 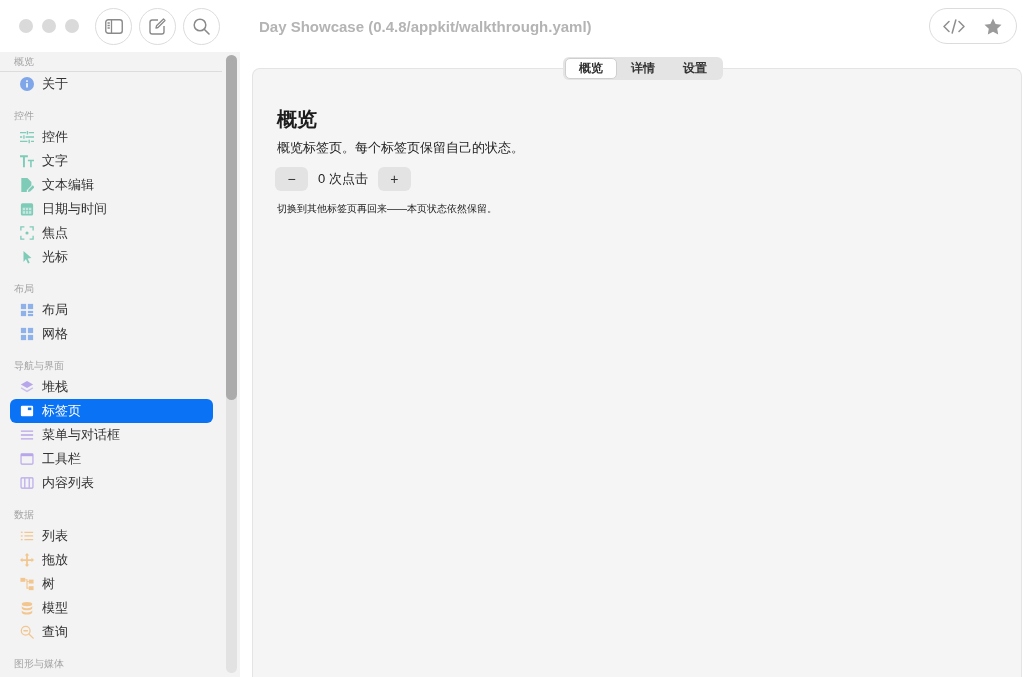 I want to click on scrollbar-thumb, so click(x=231, y=227).